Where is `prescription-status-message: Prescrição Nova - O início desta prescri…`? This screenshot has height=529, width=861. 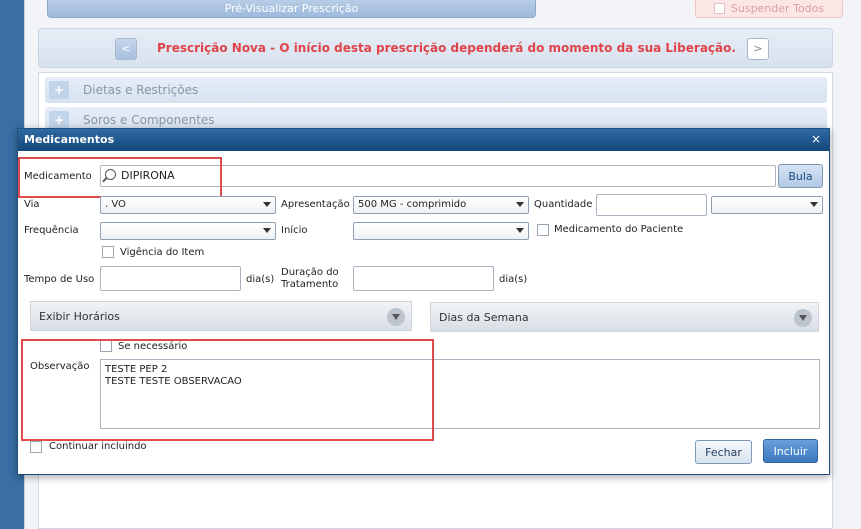
prescription-status-message: Prescrição Nova - O início desta prescri… is located at coordinates (446, 48).